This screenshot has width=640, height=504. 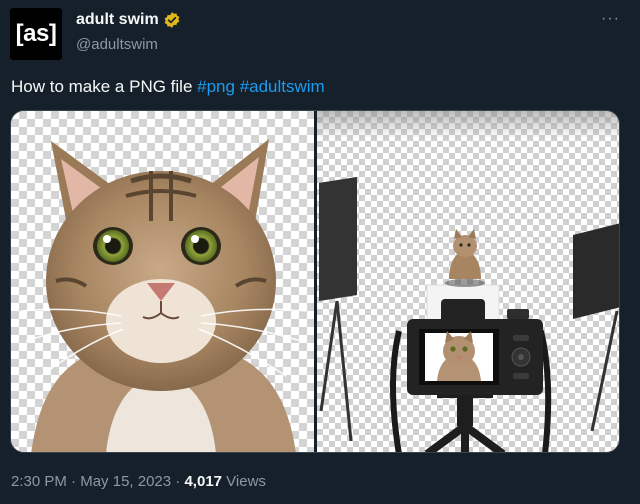 I want to click on author-name-row: adult swim, so click(x=128, y=20).